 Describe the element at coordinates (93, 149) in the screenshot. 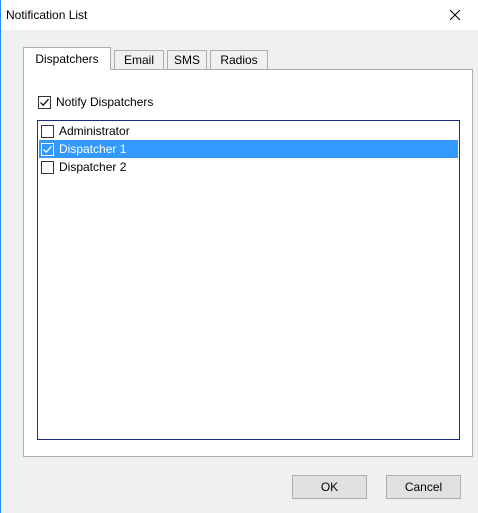

I see `list-item-label: Dispatcher 1` at that location.